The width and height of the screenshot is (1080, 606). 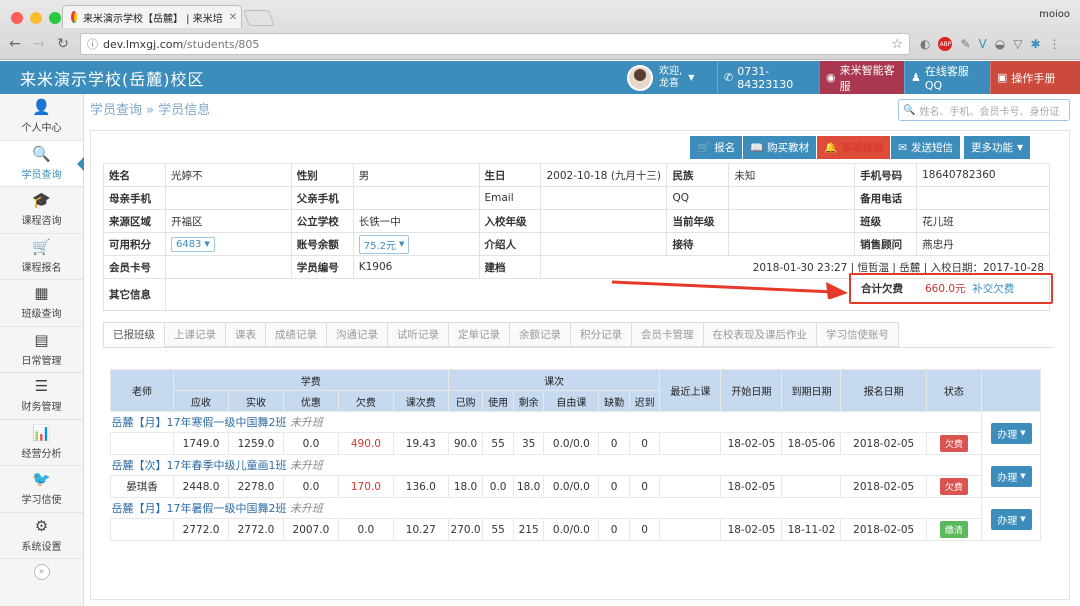 What do you see at coordinates (39, 44) in the screenshot?
I see `forward-icon: →` at bounding box center [39, 44].